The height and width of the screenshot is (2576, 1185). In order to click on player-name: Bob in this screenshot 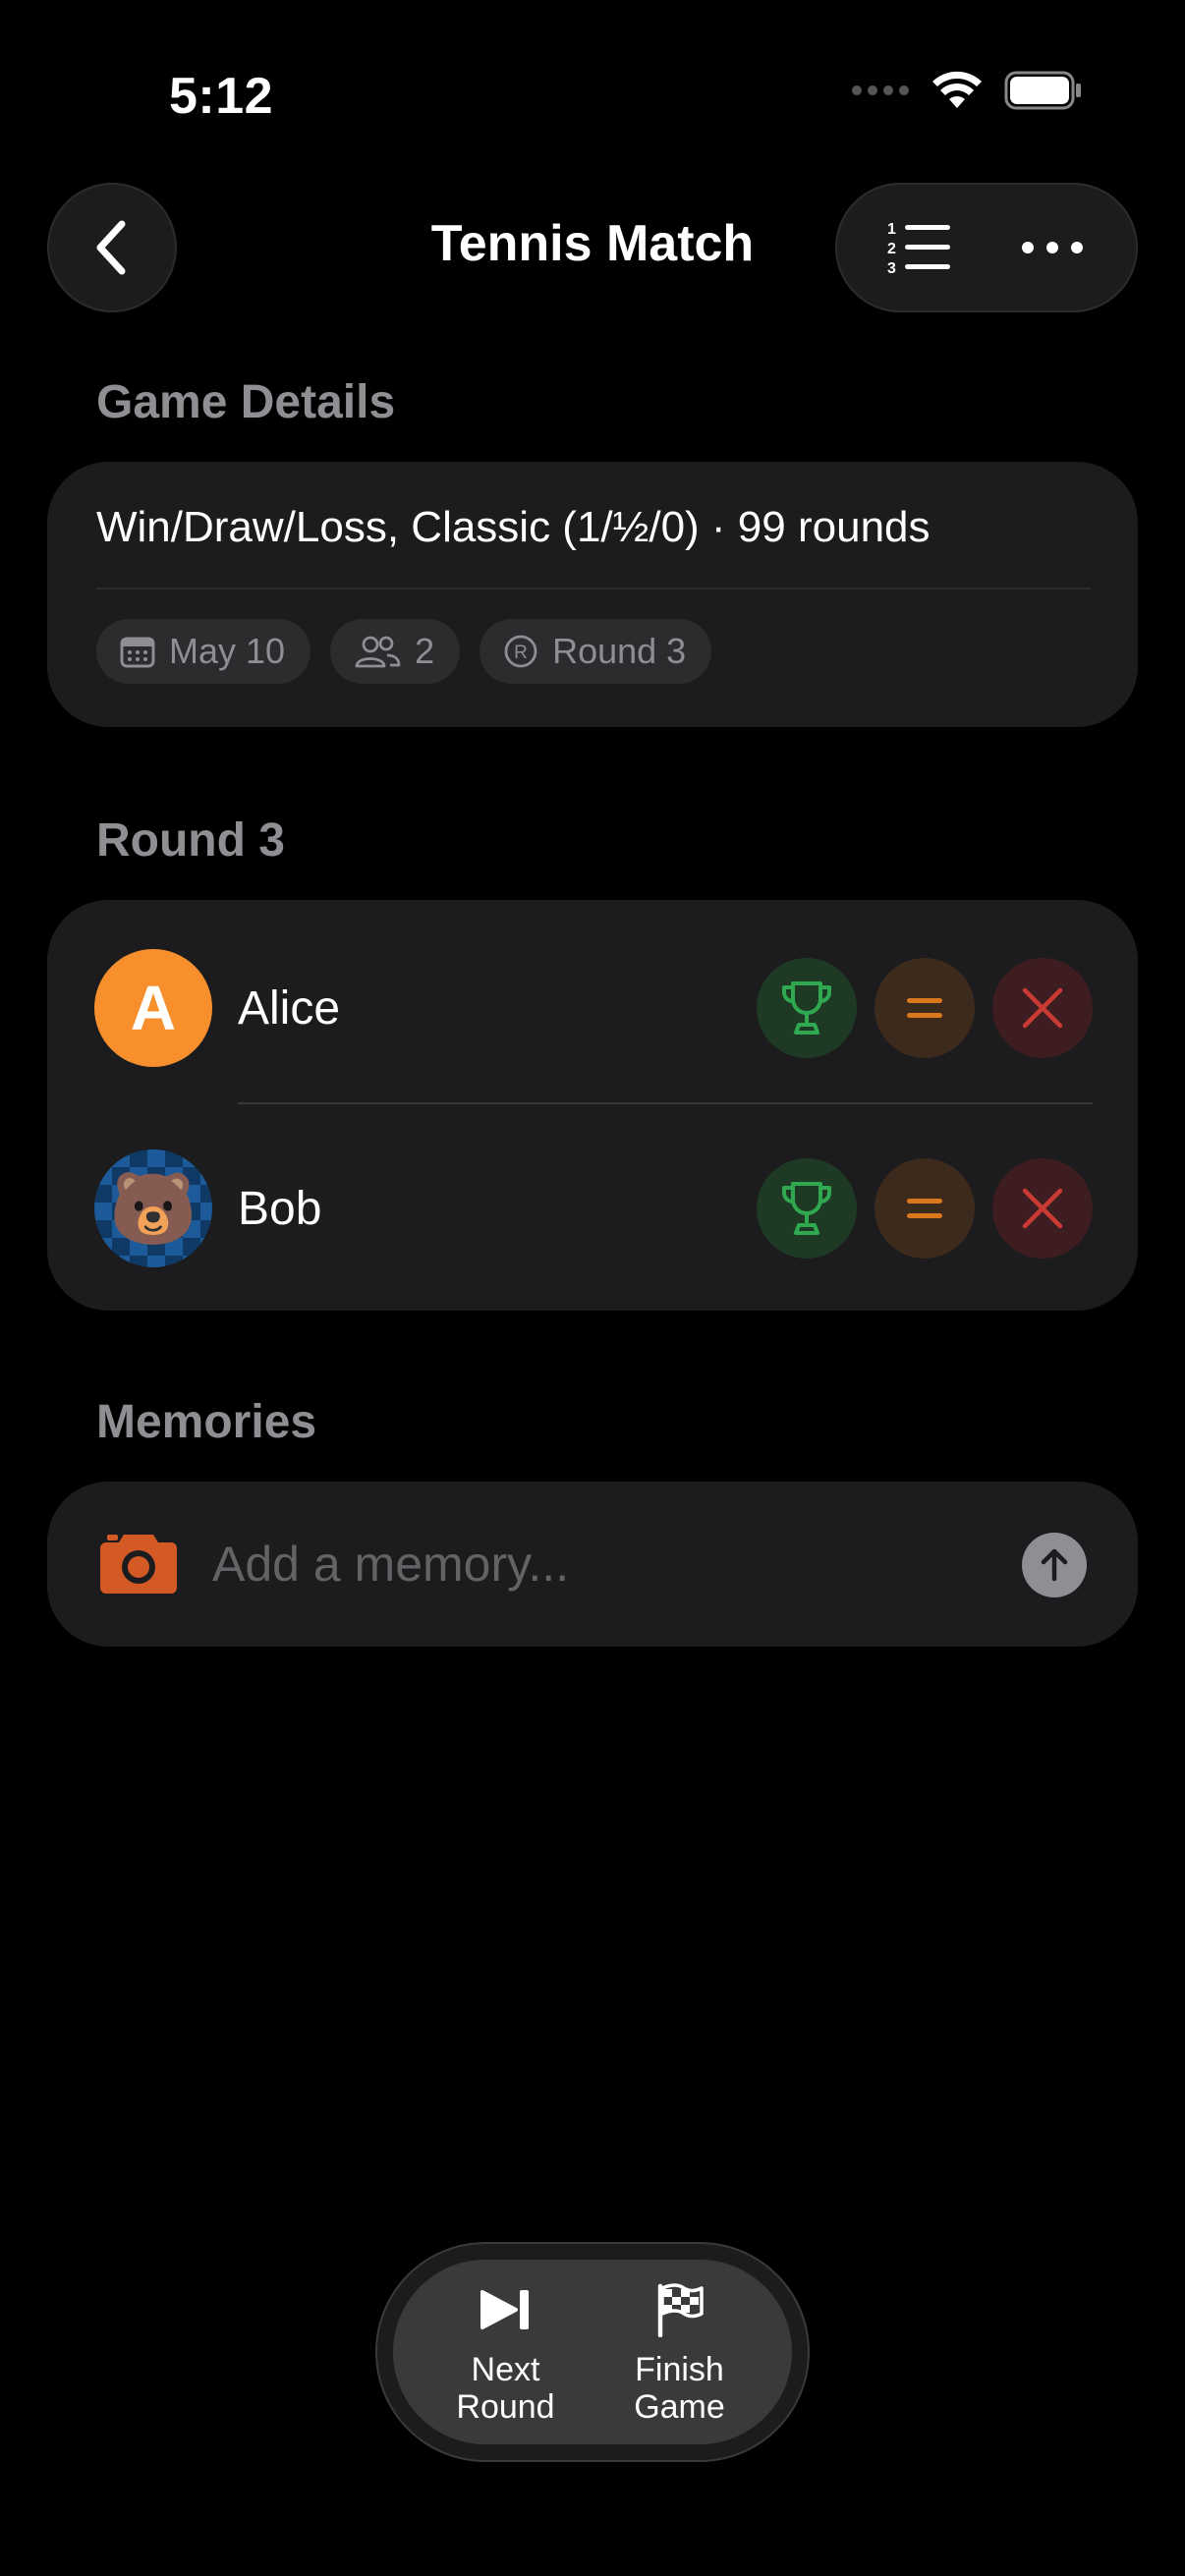, I will do `click(280, 1208)`.